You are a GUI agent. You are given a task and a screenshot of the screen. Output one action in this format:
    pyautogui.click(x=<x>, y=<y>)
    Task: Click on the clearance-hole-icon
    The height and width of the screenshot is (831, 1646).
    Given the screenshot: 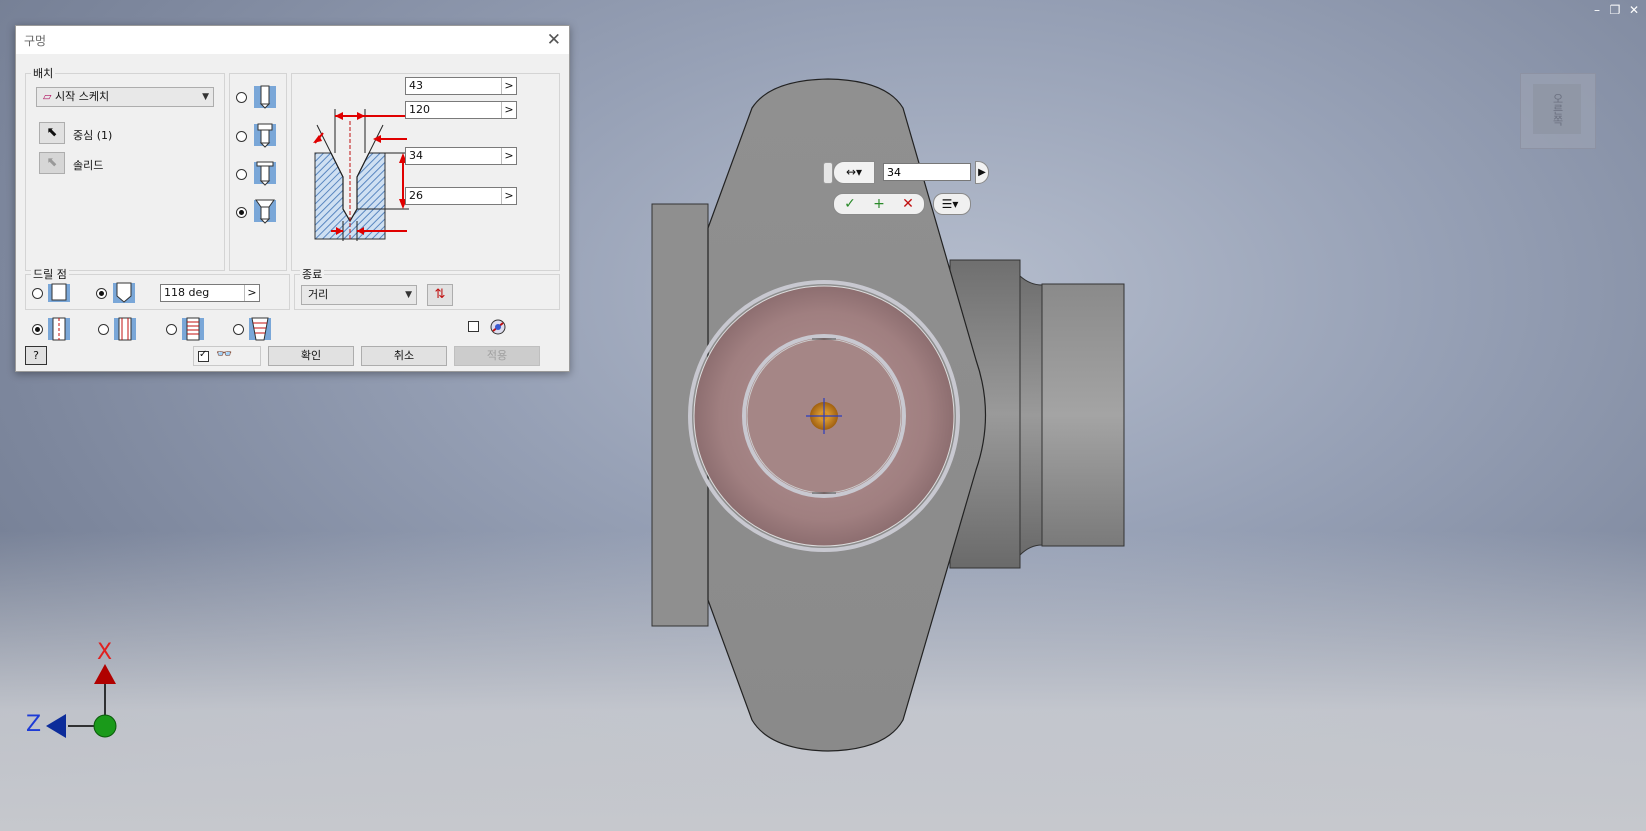 What is the action you would take?
    pyautogui.click(x=125, y=329)
    